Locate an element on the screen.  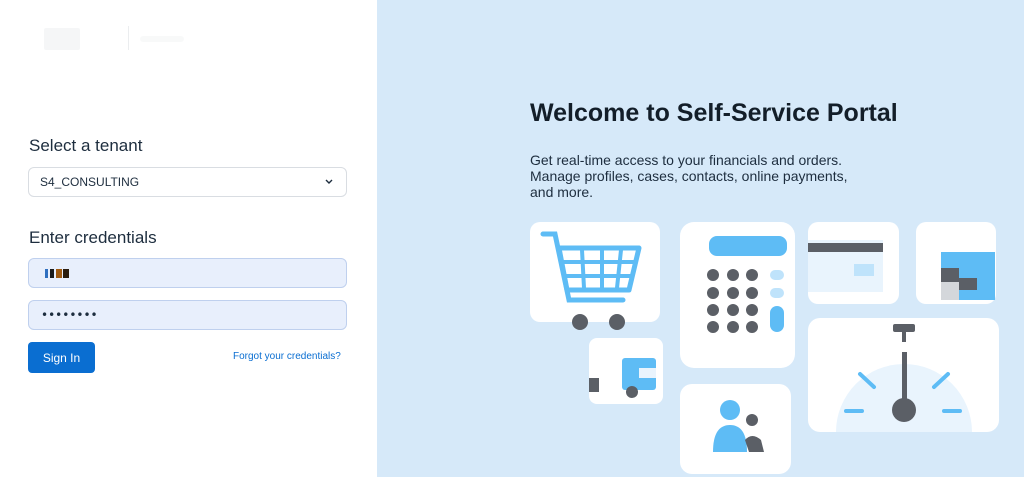
contacts-icon is located at coordinates (735, 429).